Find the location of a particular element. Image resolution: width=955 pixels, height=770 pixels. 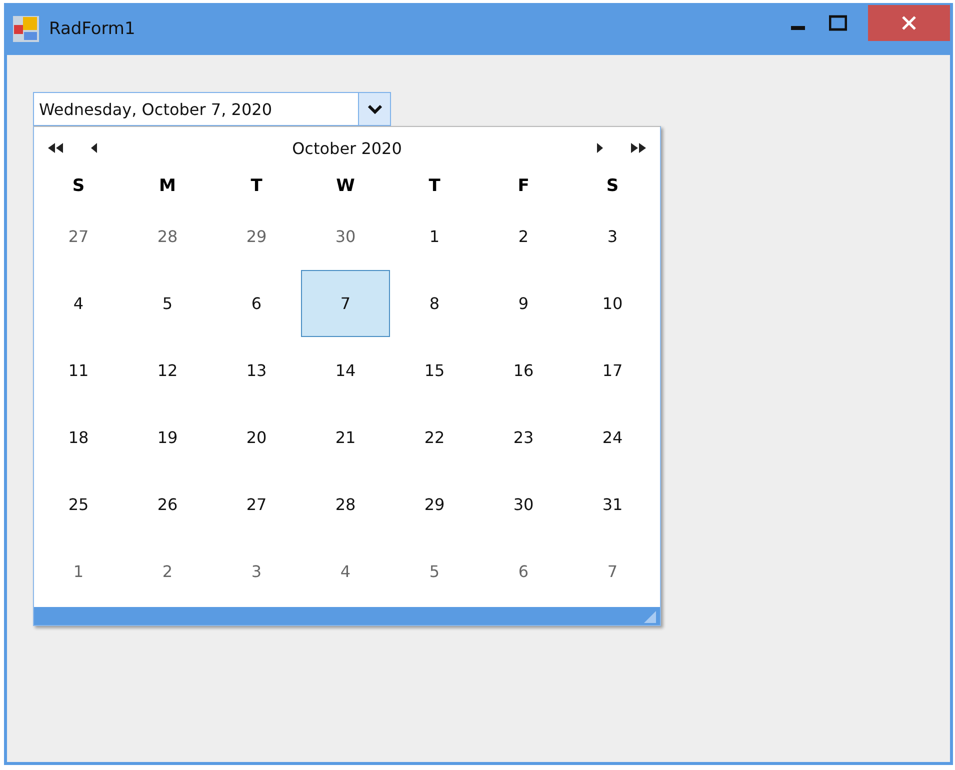

day-cell: 31 is located at coordinates (612, 504).